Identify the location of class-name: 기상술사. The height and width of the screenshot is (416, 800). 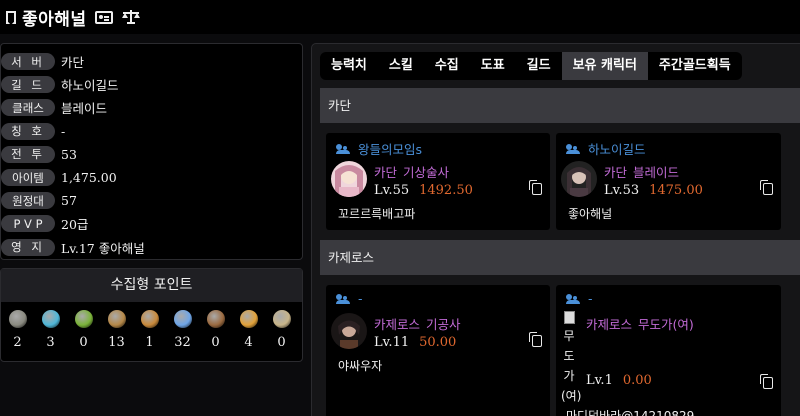
(426, 172).